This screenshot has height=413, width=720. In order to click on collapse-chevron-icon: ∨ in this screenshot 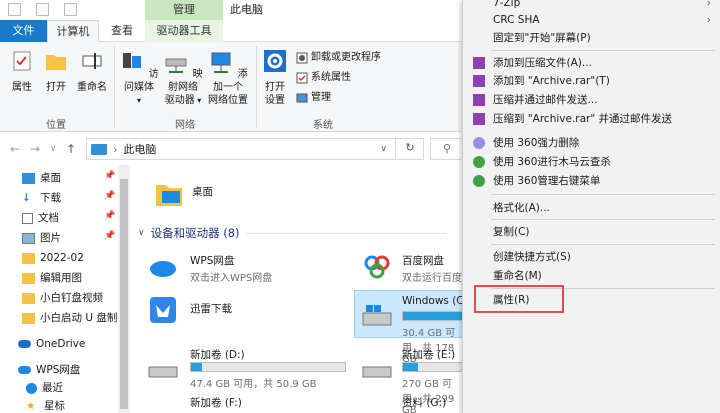, I will do `click(141, 233)`.